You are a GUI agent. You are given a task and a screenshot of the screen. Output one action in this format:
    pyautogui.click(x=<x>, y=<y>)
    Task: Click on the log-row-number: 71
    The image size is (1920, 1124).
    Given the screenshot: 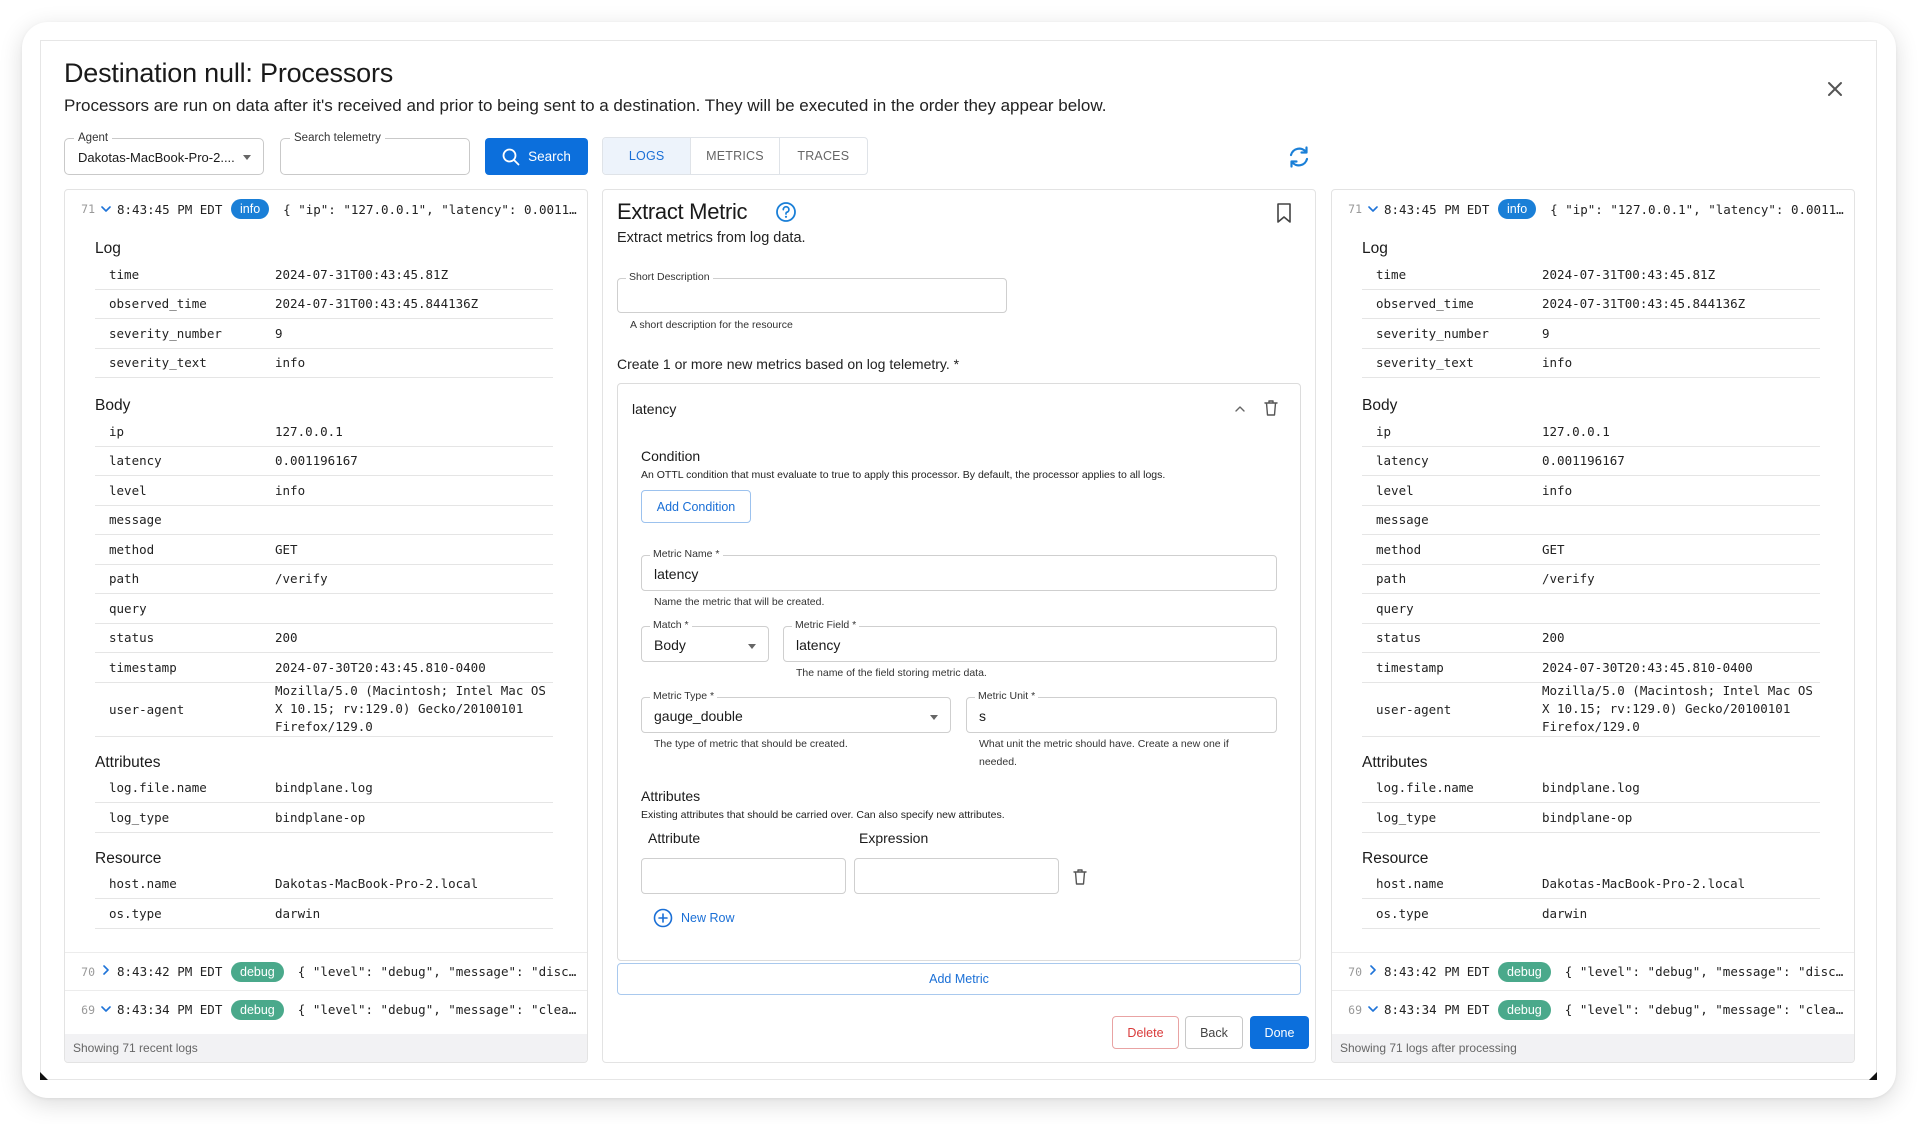 What is the action you would take?
    pyautogui.click(x=1355, y=209)
    